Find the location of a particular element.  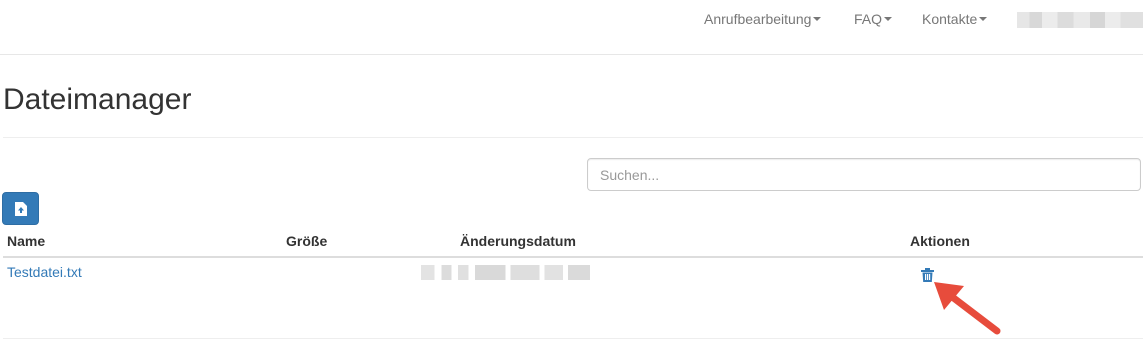

column-header-modified-date: Änderungsdatum is located at coordinates (518, 241).